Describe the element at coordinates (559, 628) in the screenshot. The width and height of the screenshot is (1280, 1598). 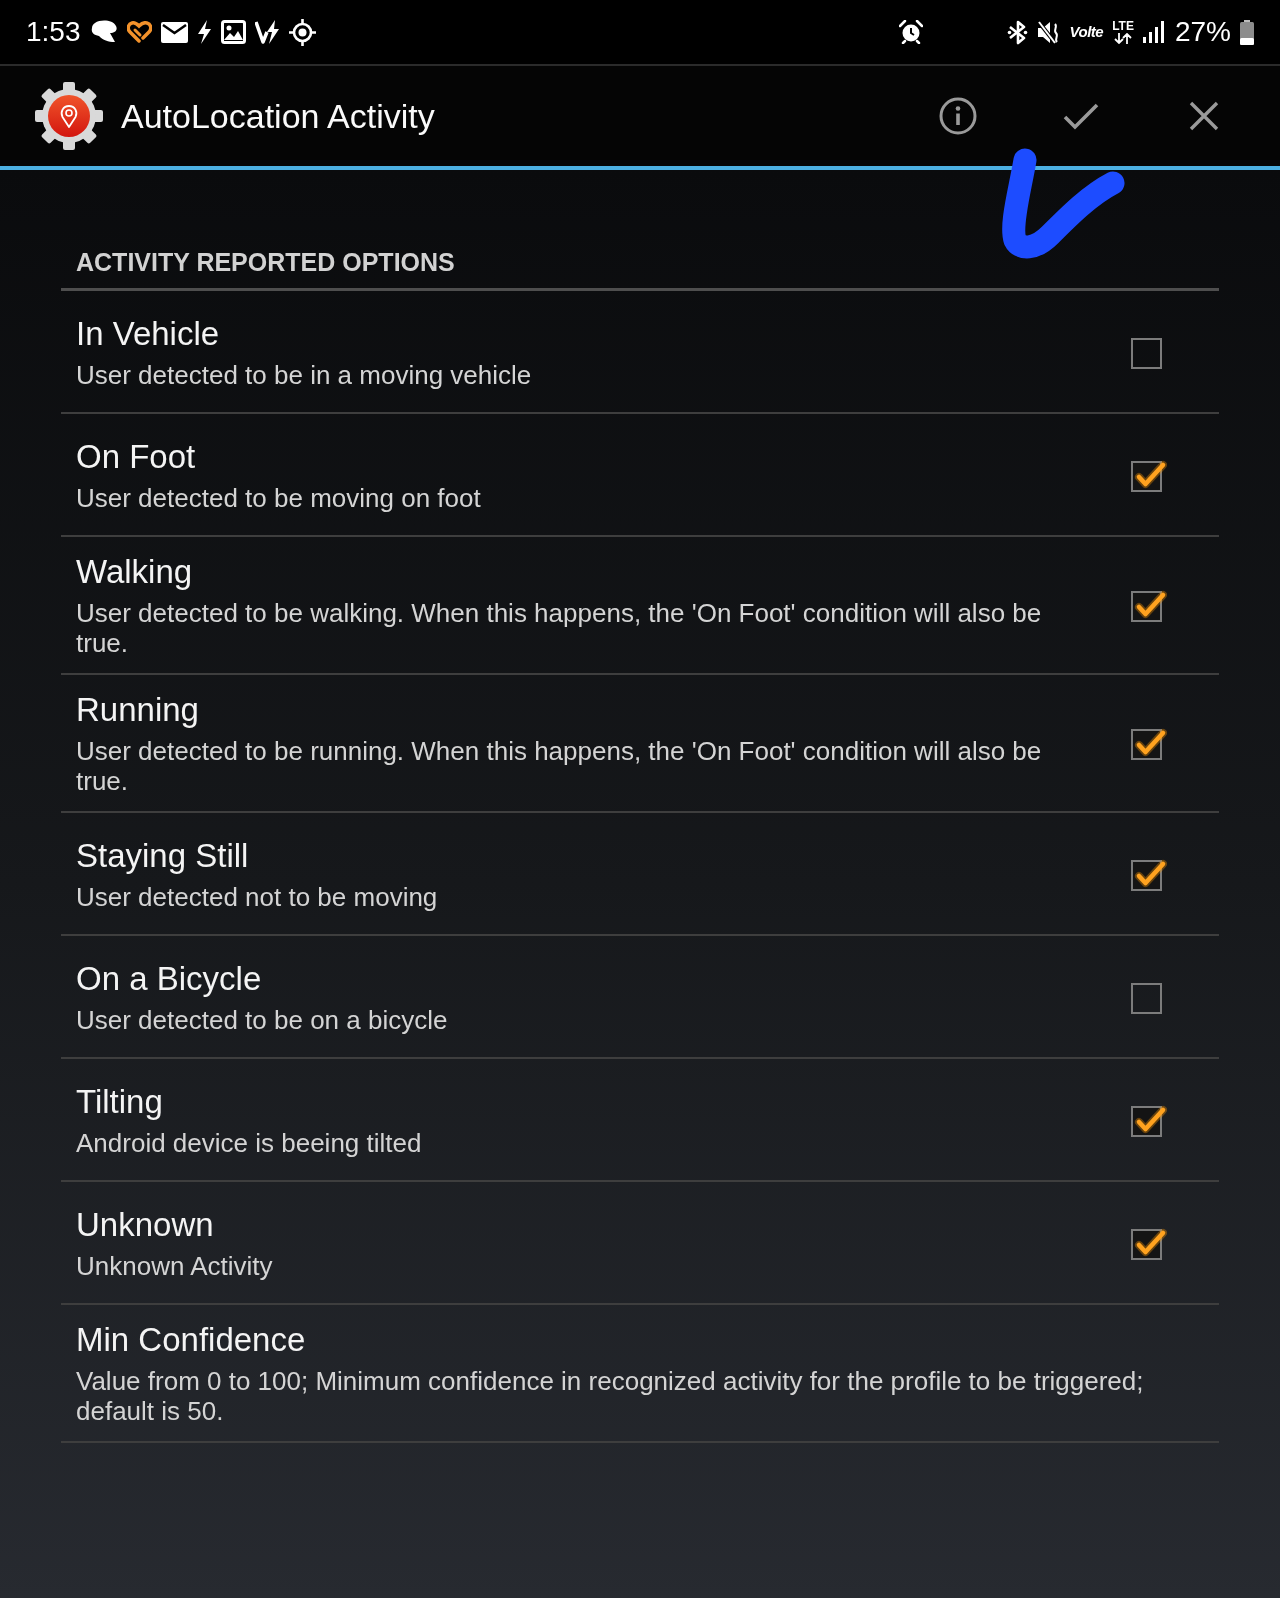
I see `option-description: User detected to be walking. When this happens, the 'On Foot' condition will also be true.` at that location.